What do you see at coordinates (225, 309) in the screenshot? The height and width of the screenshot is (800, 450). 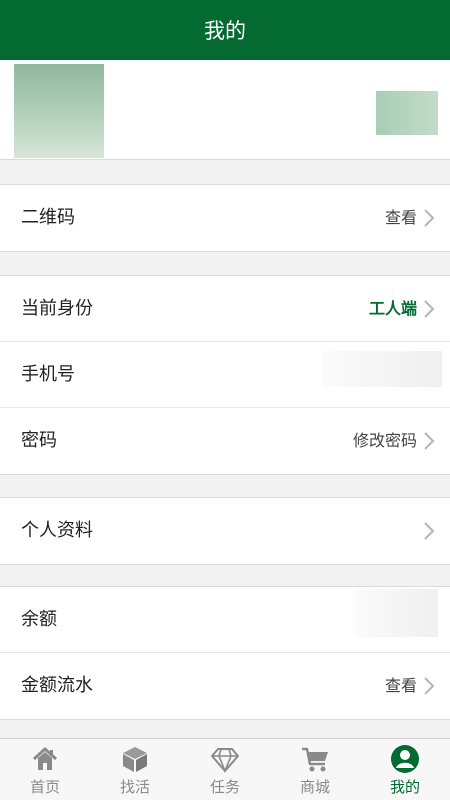 I see `identity-row: 当前身份 工人端` at bounding box center [225, 309].